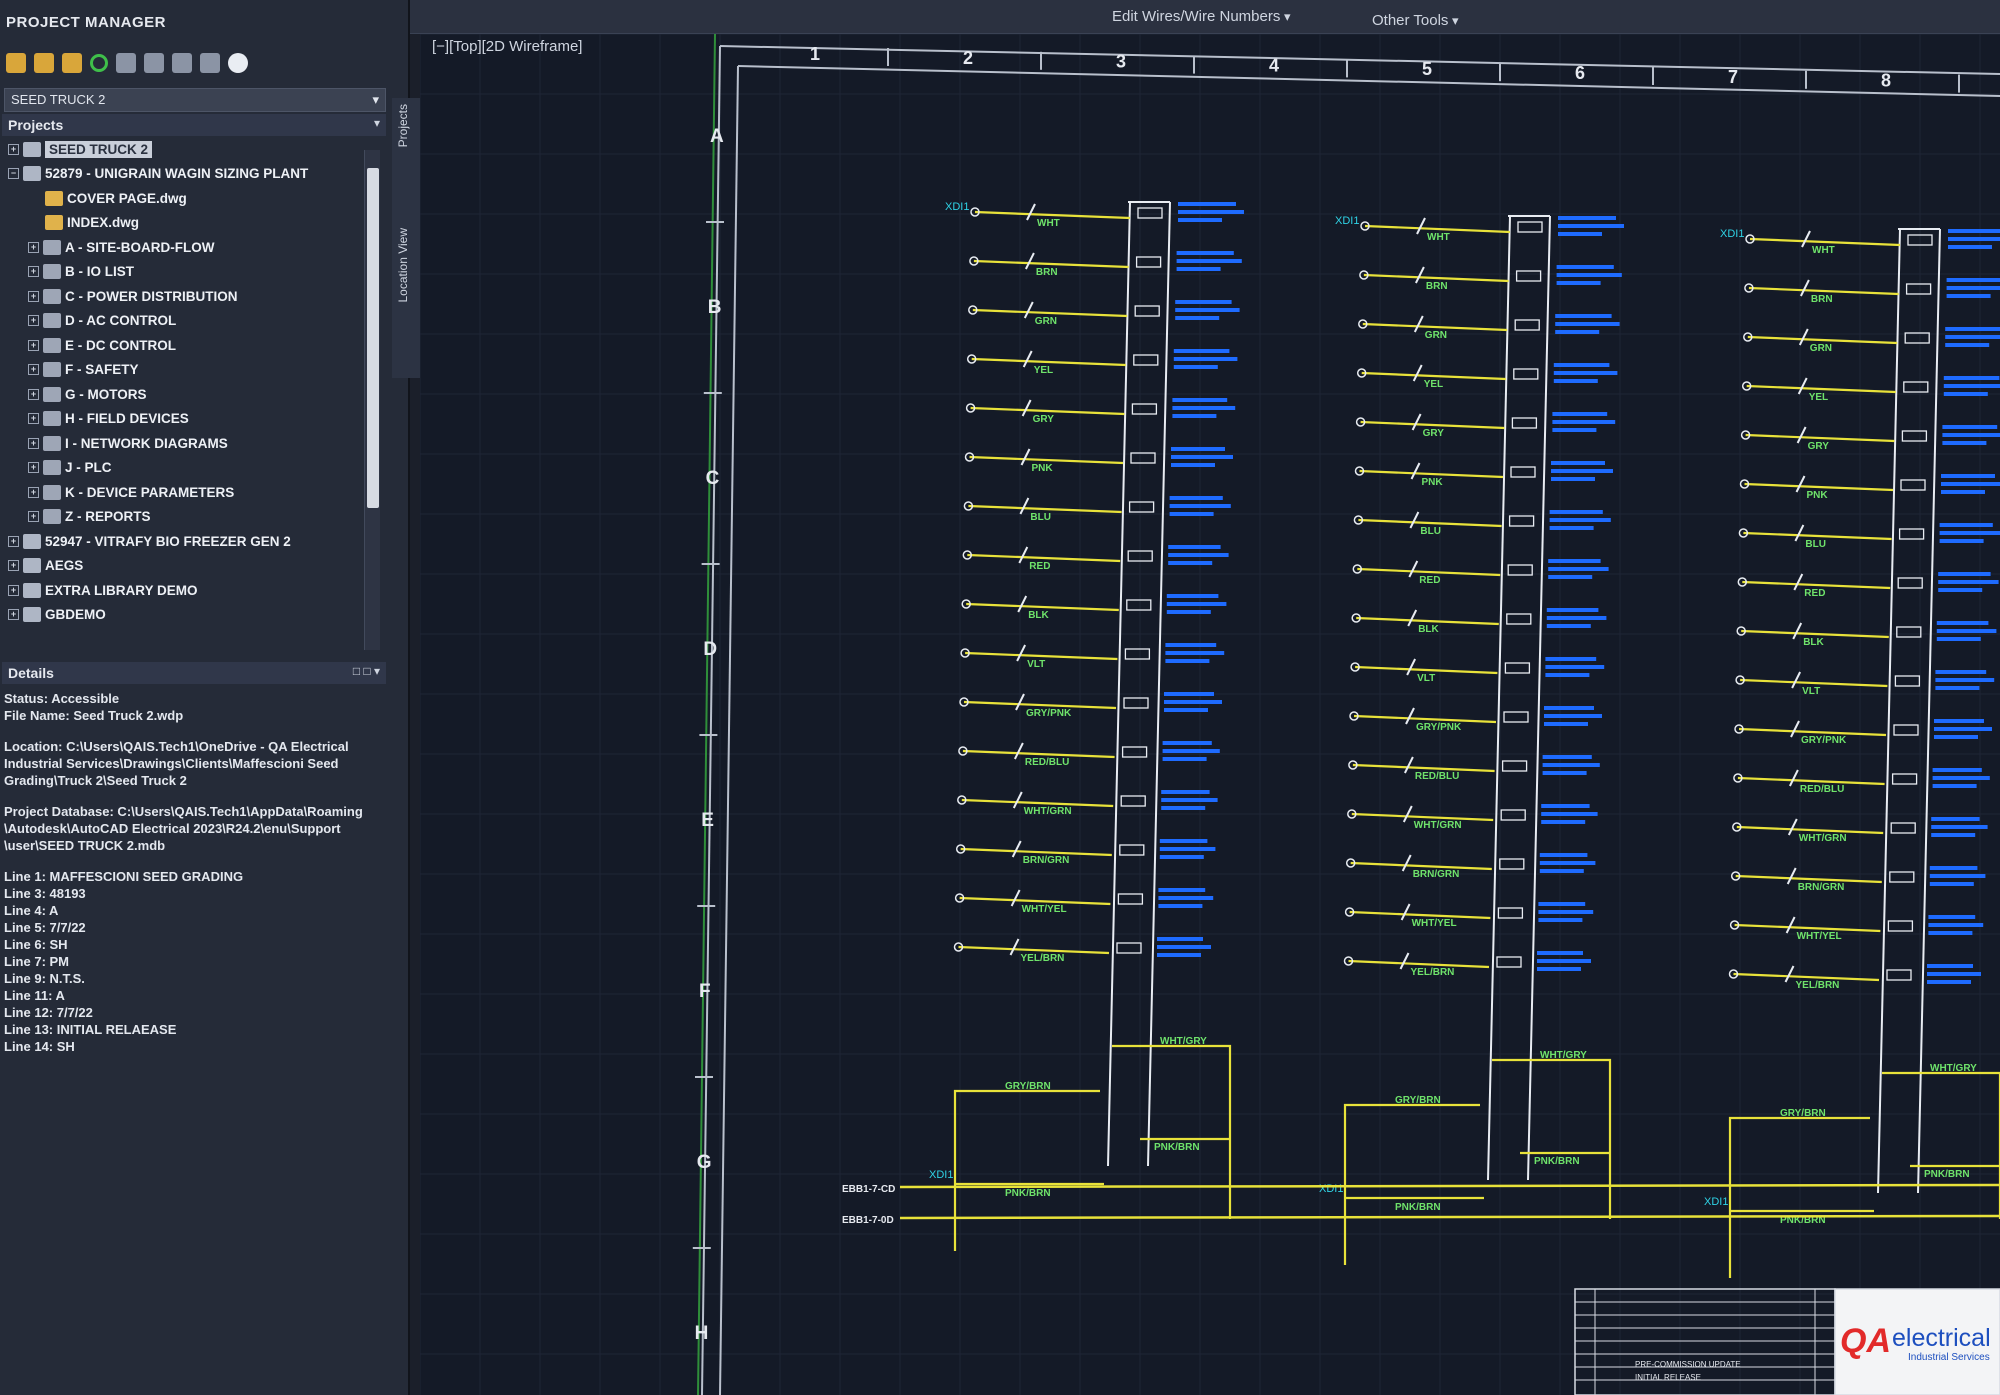 This screenshot has width=2000, height=1395. Describe the element at coordinates (37, 961) in the screenshot. I see `details-line: Line 7: PM` at that location.